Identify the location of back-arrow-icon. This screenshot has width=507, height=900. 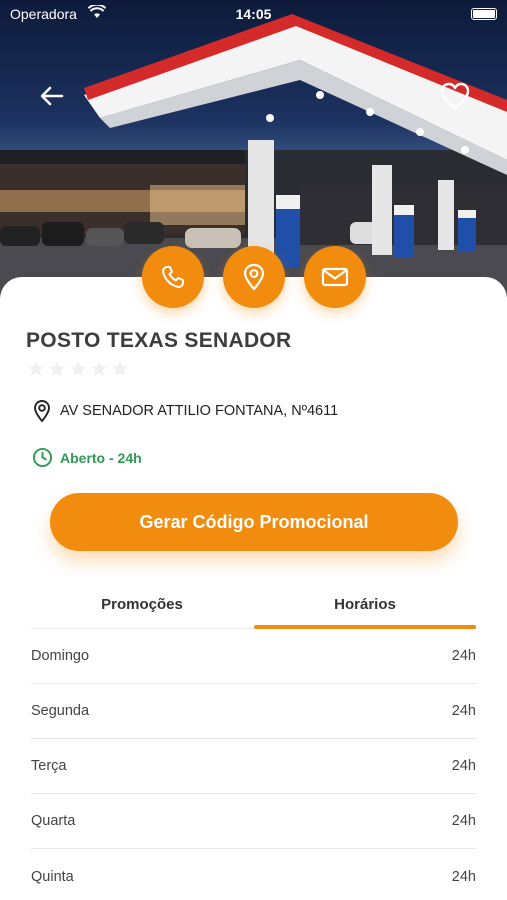
(52, 96).